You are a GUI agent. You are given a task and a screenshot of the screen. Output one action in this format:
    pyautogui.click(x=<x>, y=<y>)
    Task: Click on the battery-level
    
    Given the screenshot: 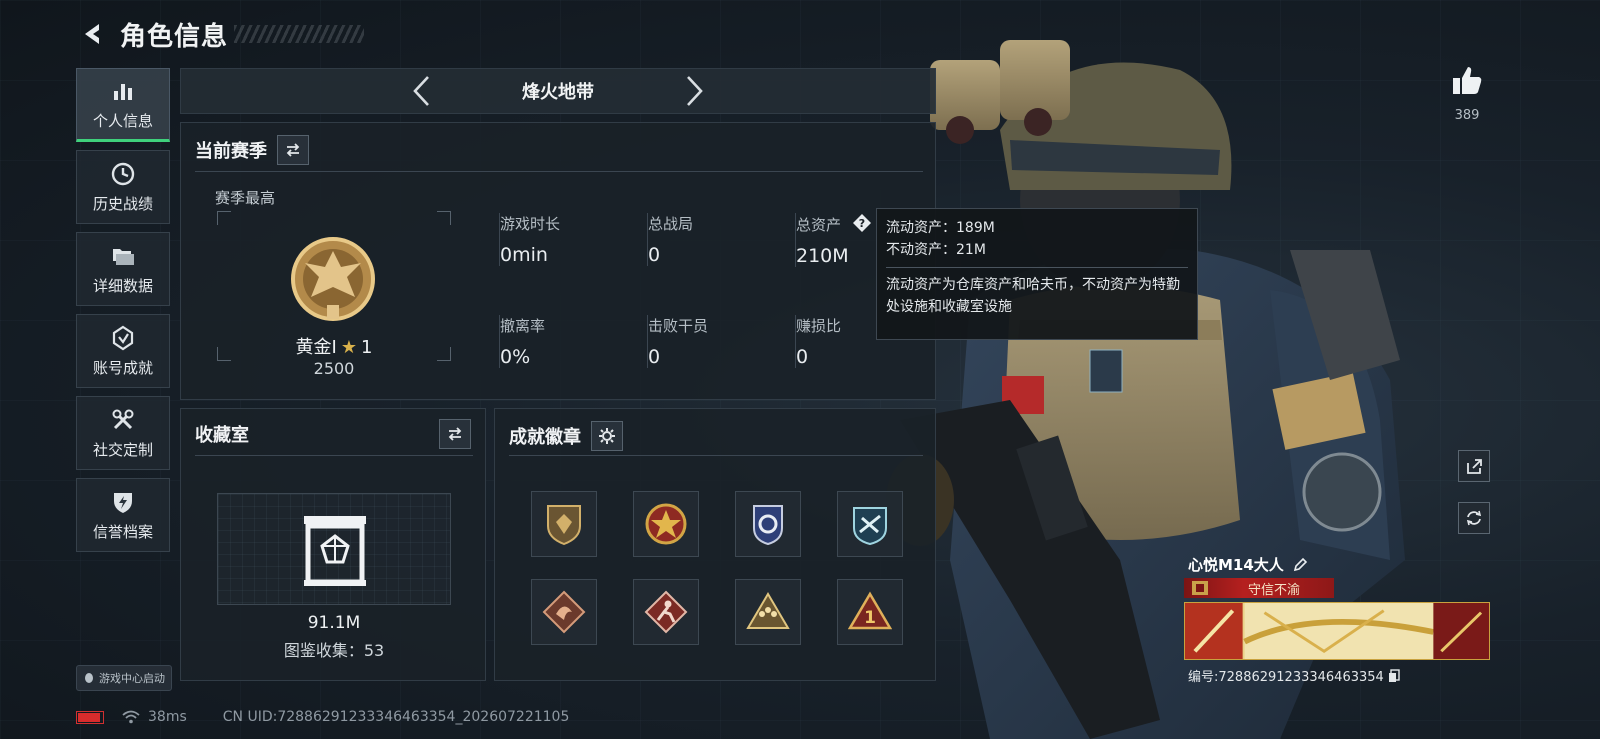 What is the action you would take?
    pyautogui.click(x=89, y=717)
    